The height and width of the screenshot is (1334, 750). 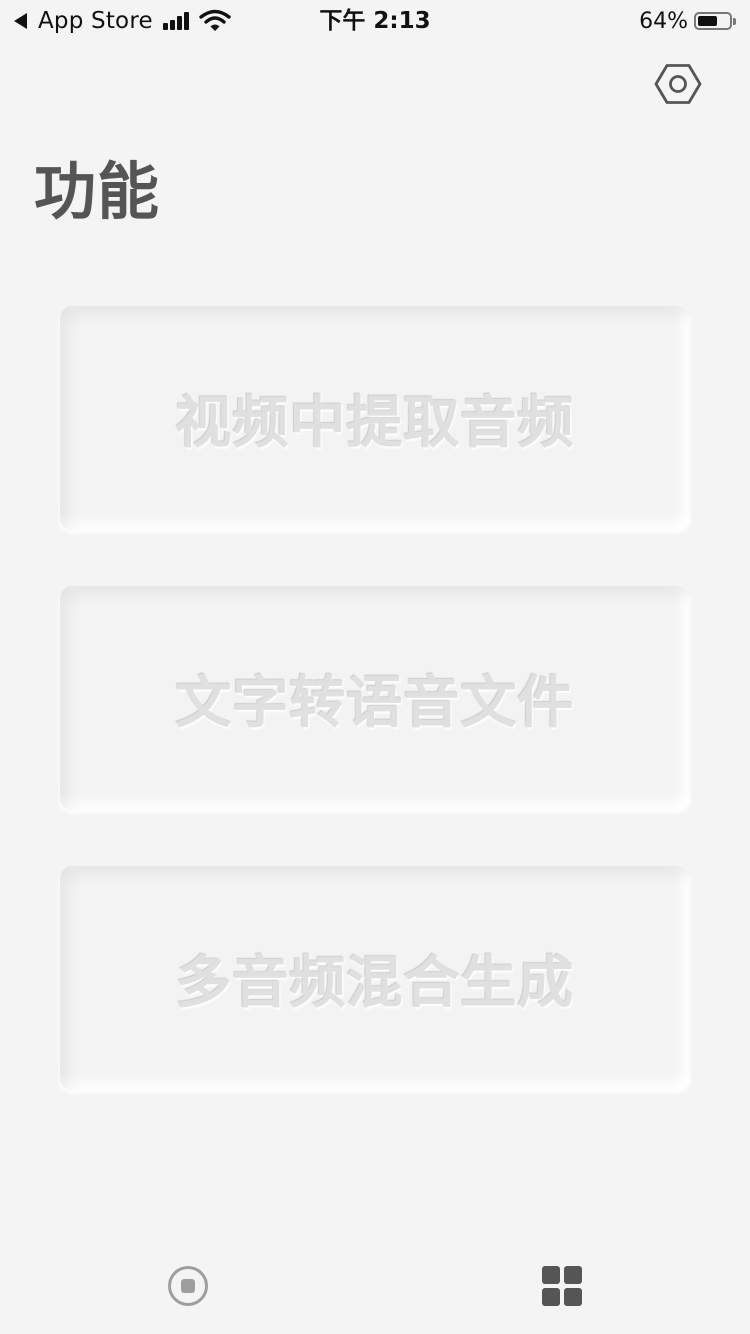 What do you see at coordinates (707, 21) in the screenshot?
I see `battery-fill` at bounding box center [707, 21].